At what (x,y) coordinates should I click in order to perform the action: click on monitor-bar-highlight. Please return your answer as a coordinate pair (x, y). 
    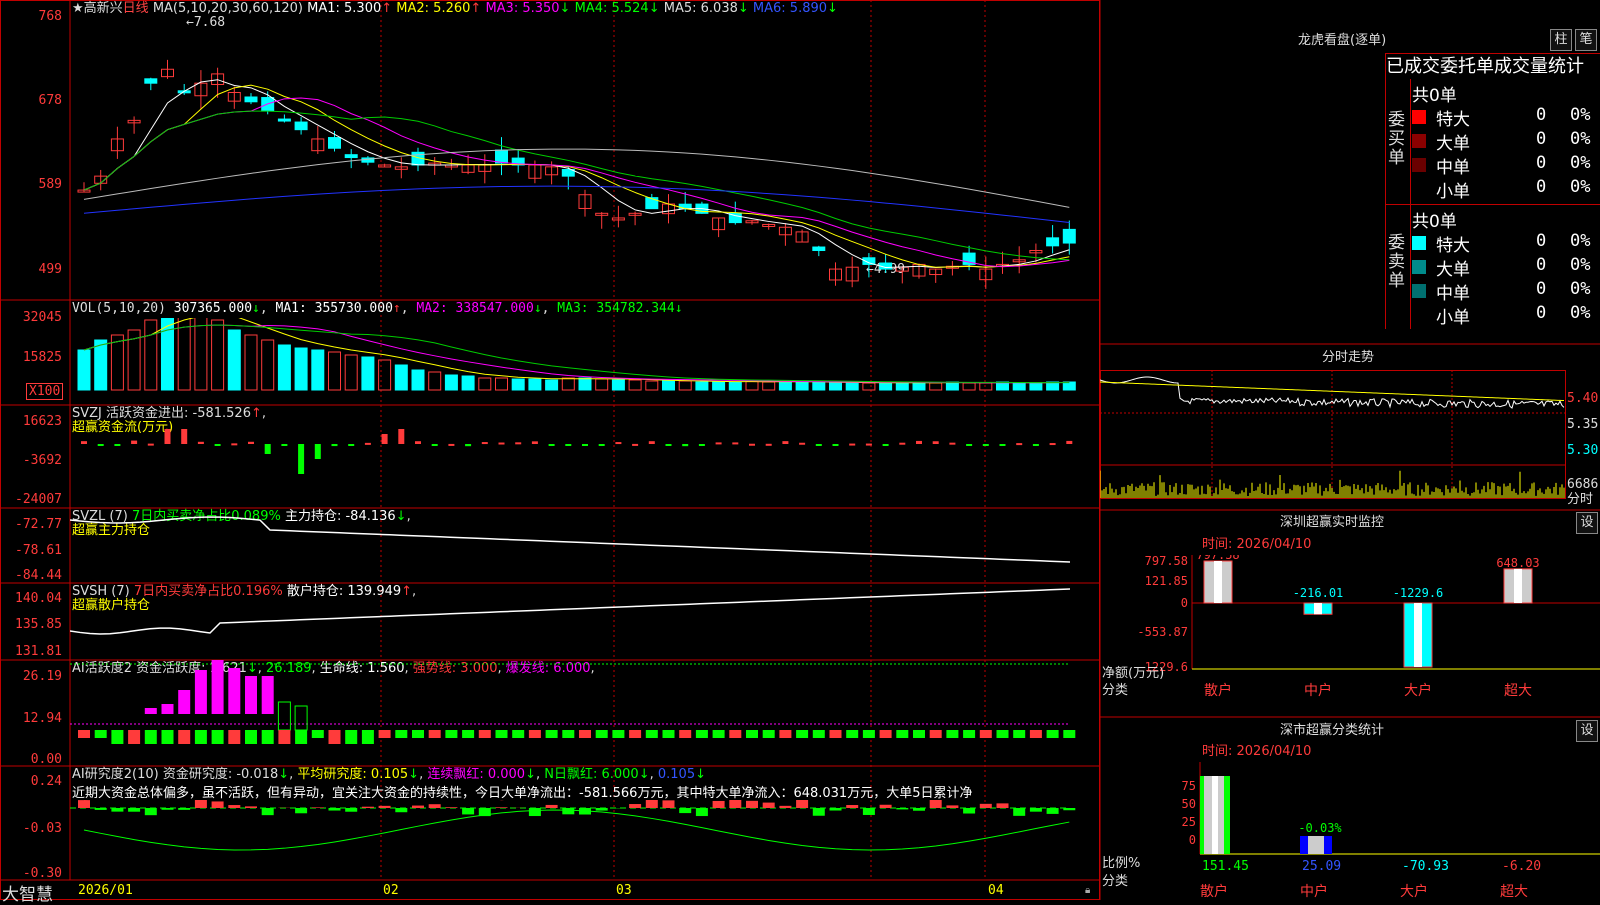
    Looking at the image, I should click on (1518, 586).